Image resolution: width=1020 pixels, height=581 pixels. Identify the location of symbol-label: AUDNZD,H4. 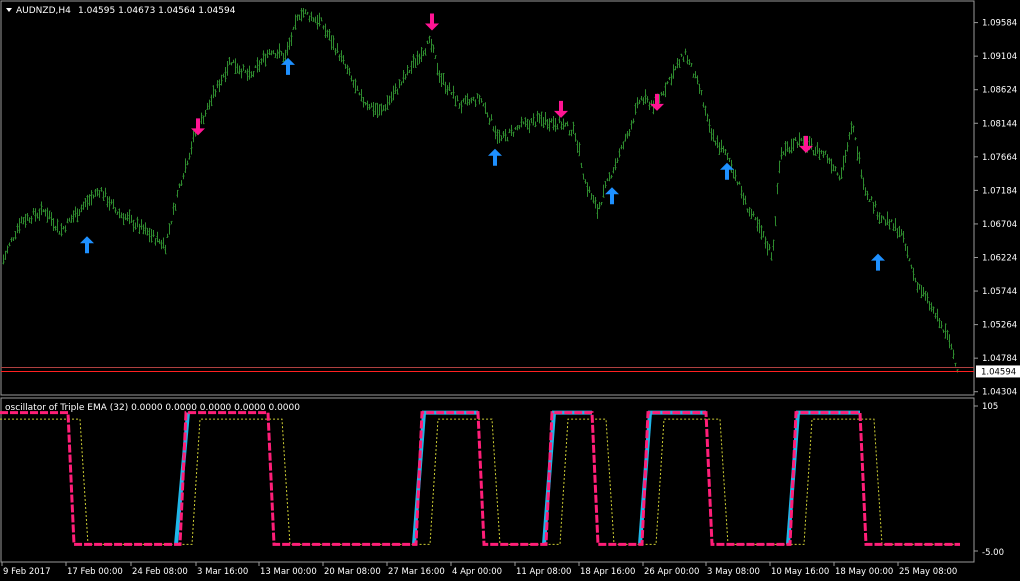
(43, 11).